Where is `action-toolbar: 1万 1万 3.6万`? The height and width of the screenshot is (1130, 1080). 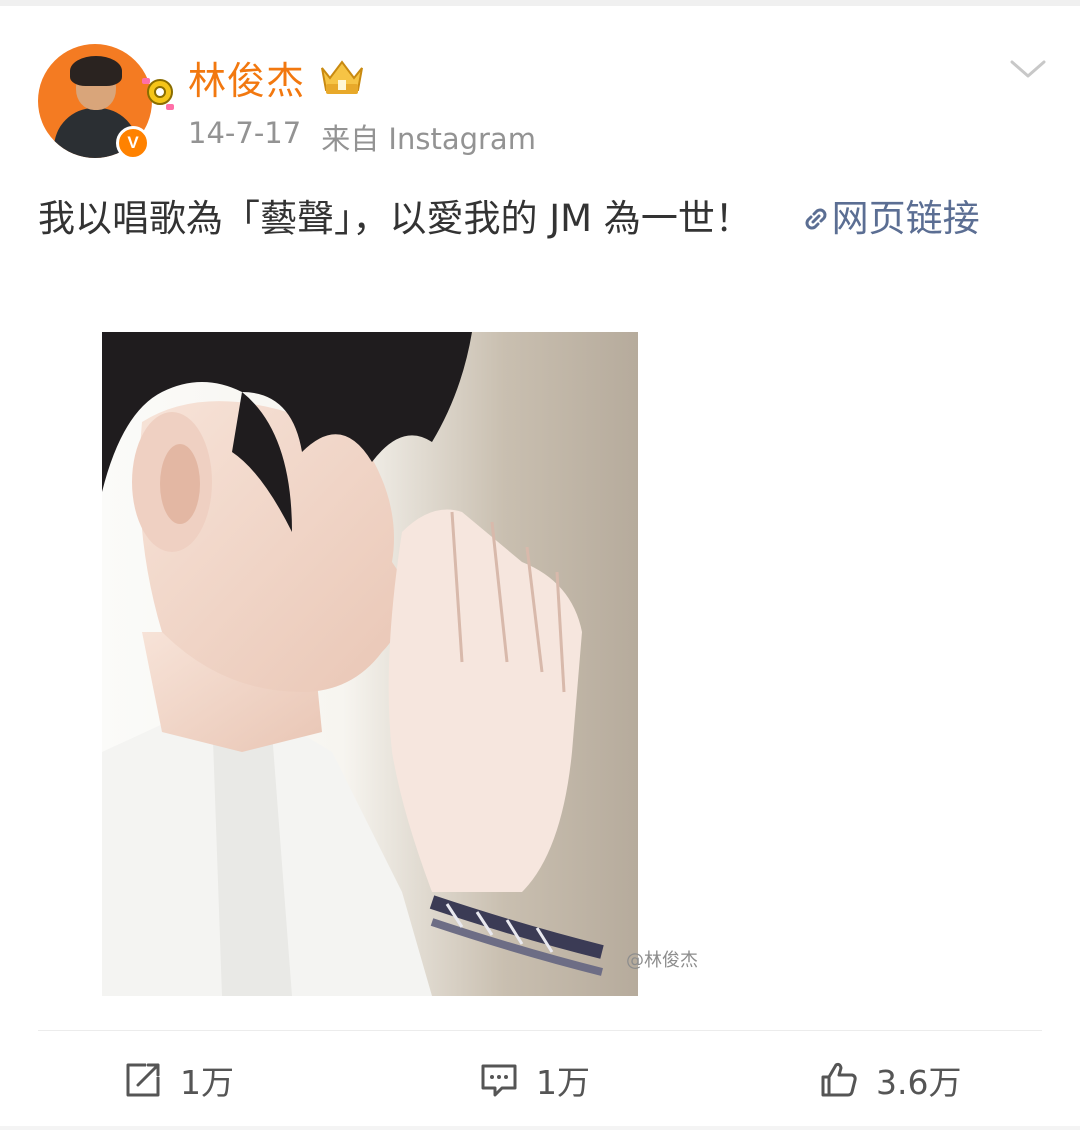
action-toolbar: 1万 1万 3.6万 is located at coordinates (540, 1080).